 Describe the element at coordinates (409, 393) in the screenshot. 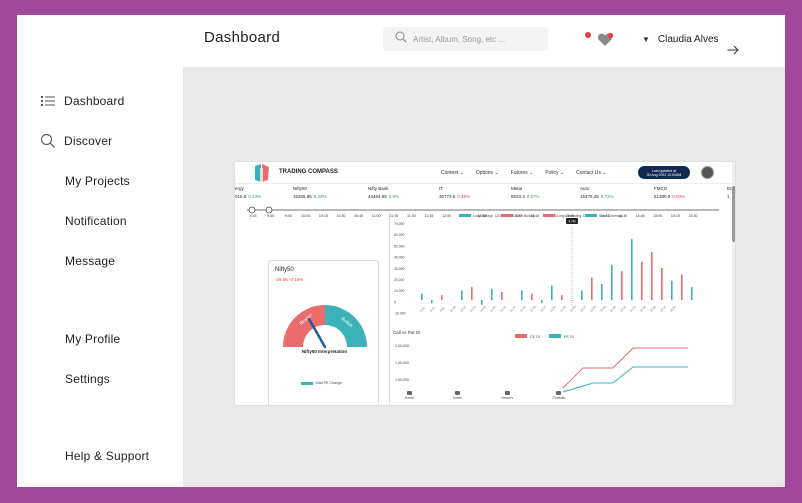

I see `home-icon` at that location.